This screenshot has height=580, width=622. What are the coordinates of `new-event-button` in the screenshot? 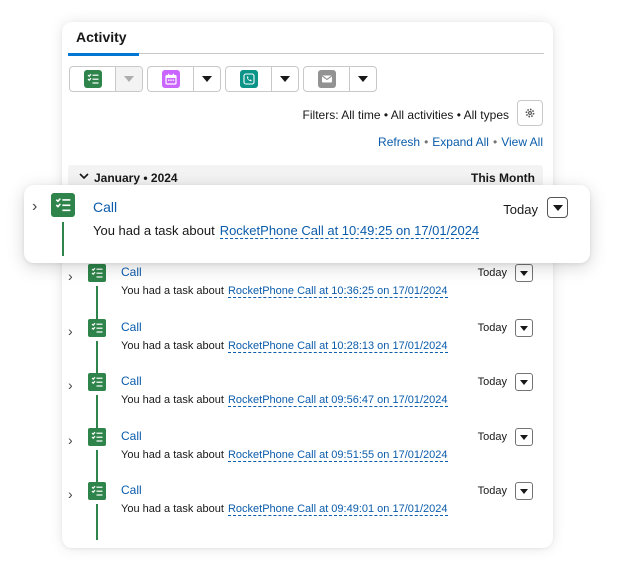 It's located at (171, 79).